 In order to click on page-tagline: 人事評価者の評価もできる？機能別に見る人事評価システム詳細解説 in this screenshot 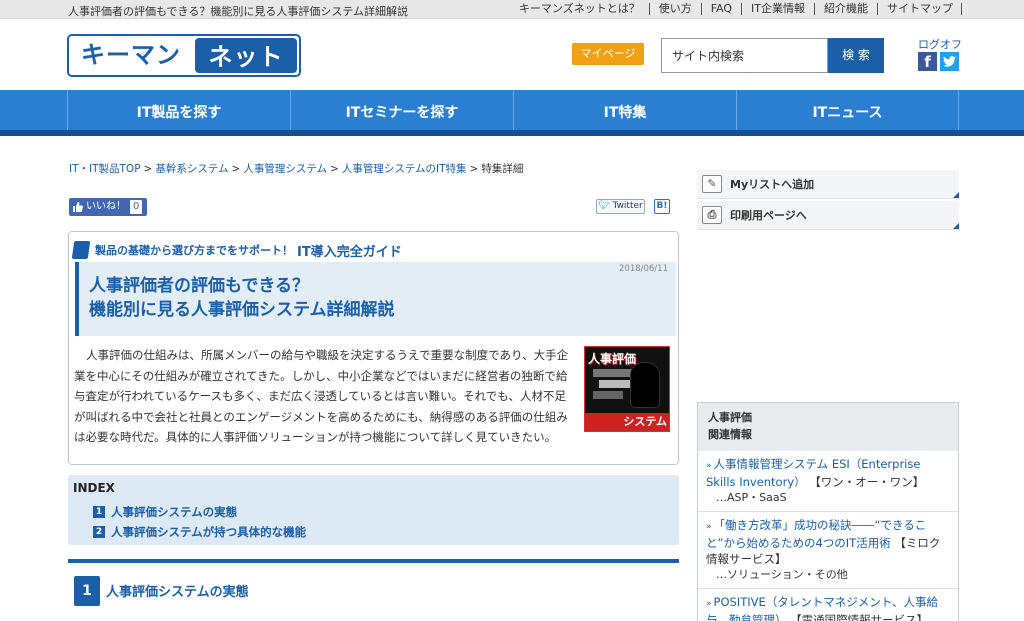, I will do `click(238, 11)`.